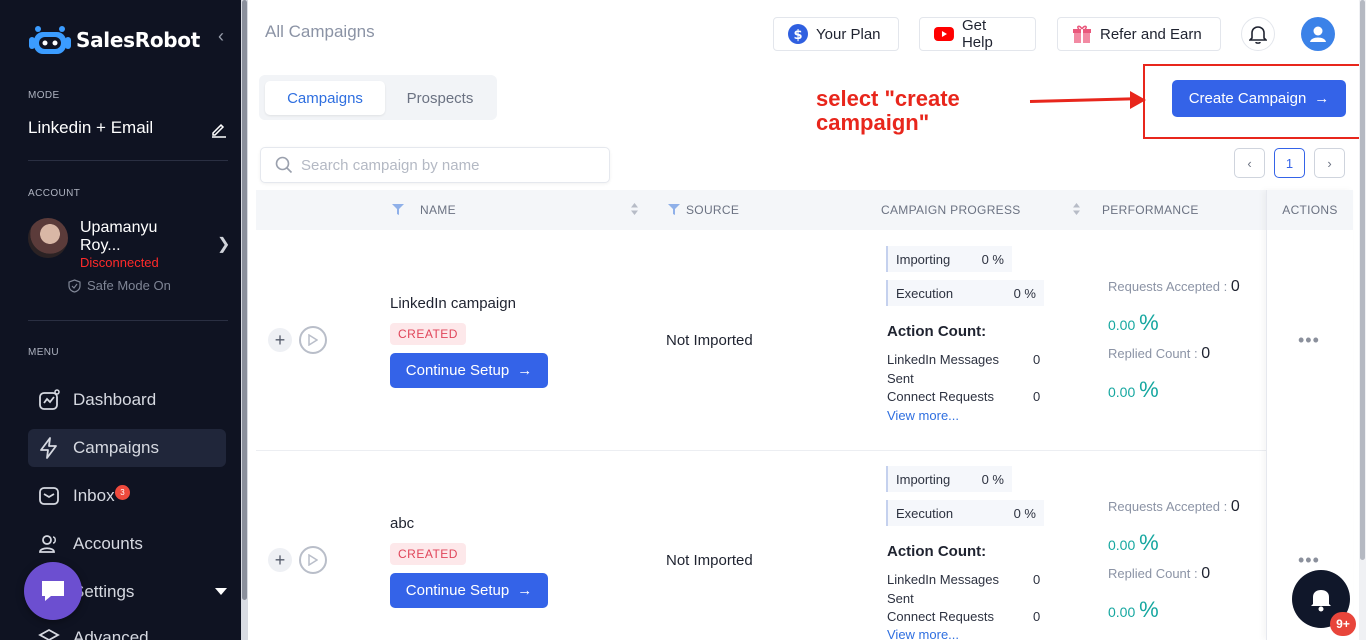 The image size is (1366, 640). Describe the element at coordinates (453, 303) in the screenshot. I see `campaign-name: LinkedIn campaign` at that location.